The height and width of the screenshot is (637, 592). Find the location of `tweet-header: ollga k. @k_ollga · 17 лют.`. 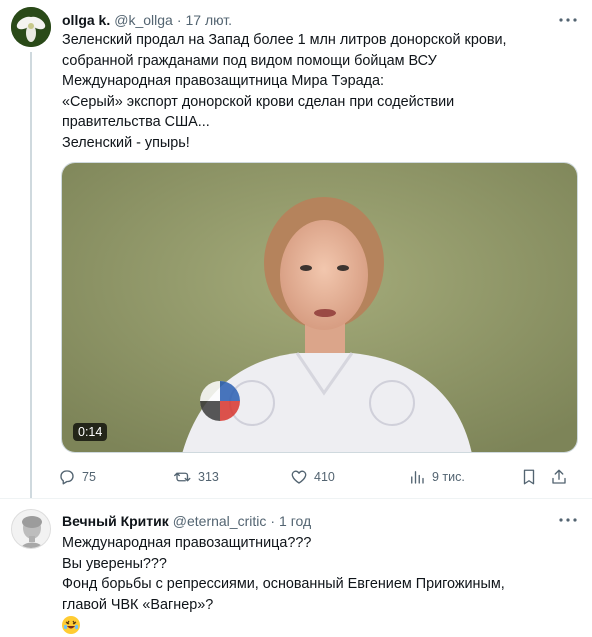

tweet-header: ollga k. @k_ollga · 17 лют. is located at coordinates (147, 20).